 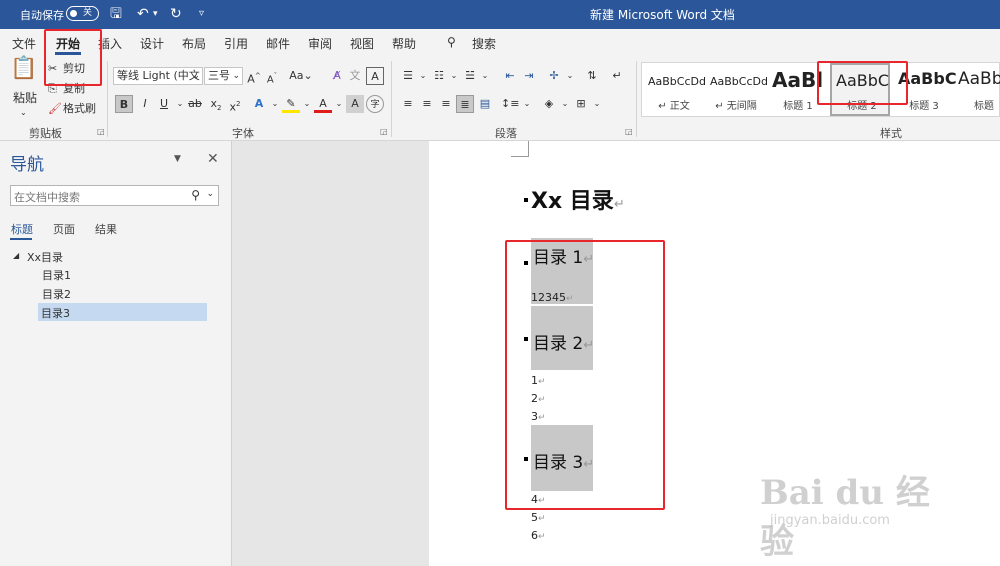 I want to click on document-title: 新建 Microsoft Word 文档, so click(x=662, y=15).